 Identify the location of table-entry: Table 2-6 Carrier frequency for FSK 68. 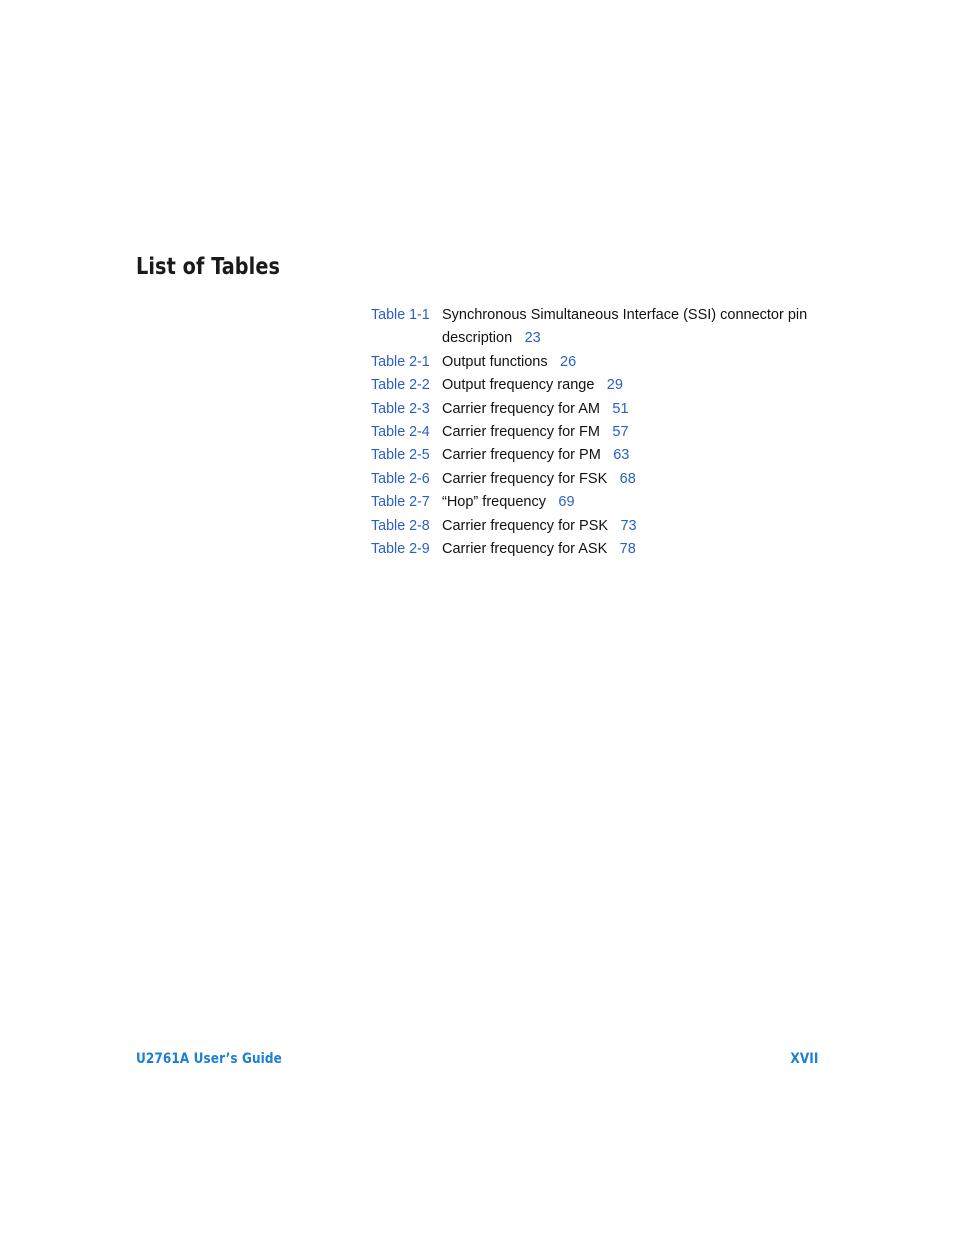
(601, 478).